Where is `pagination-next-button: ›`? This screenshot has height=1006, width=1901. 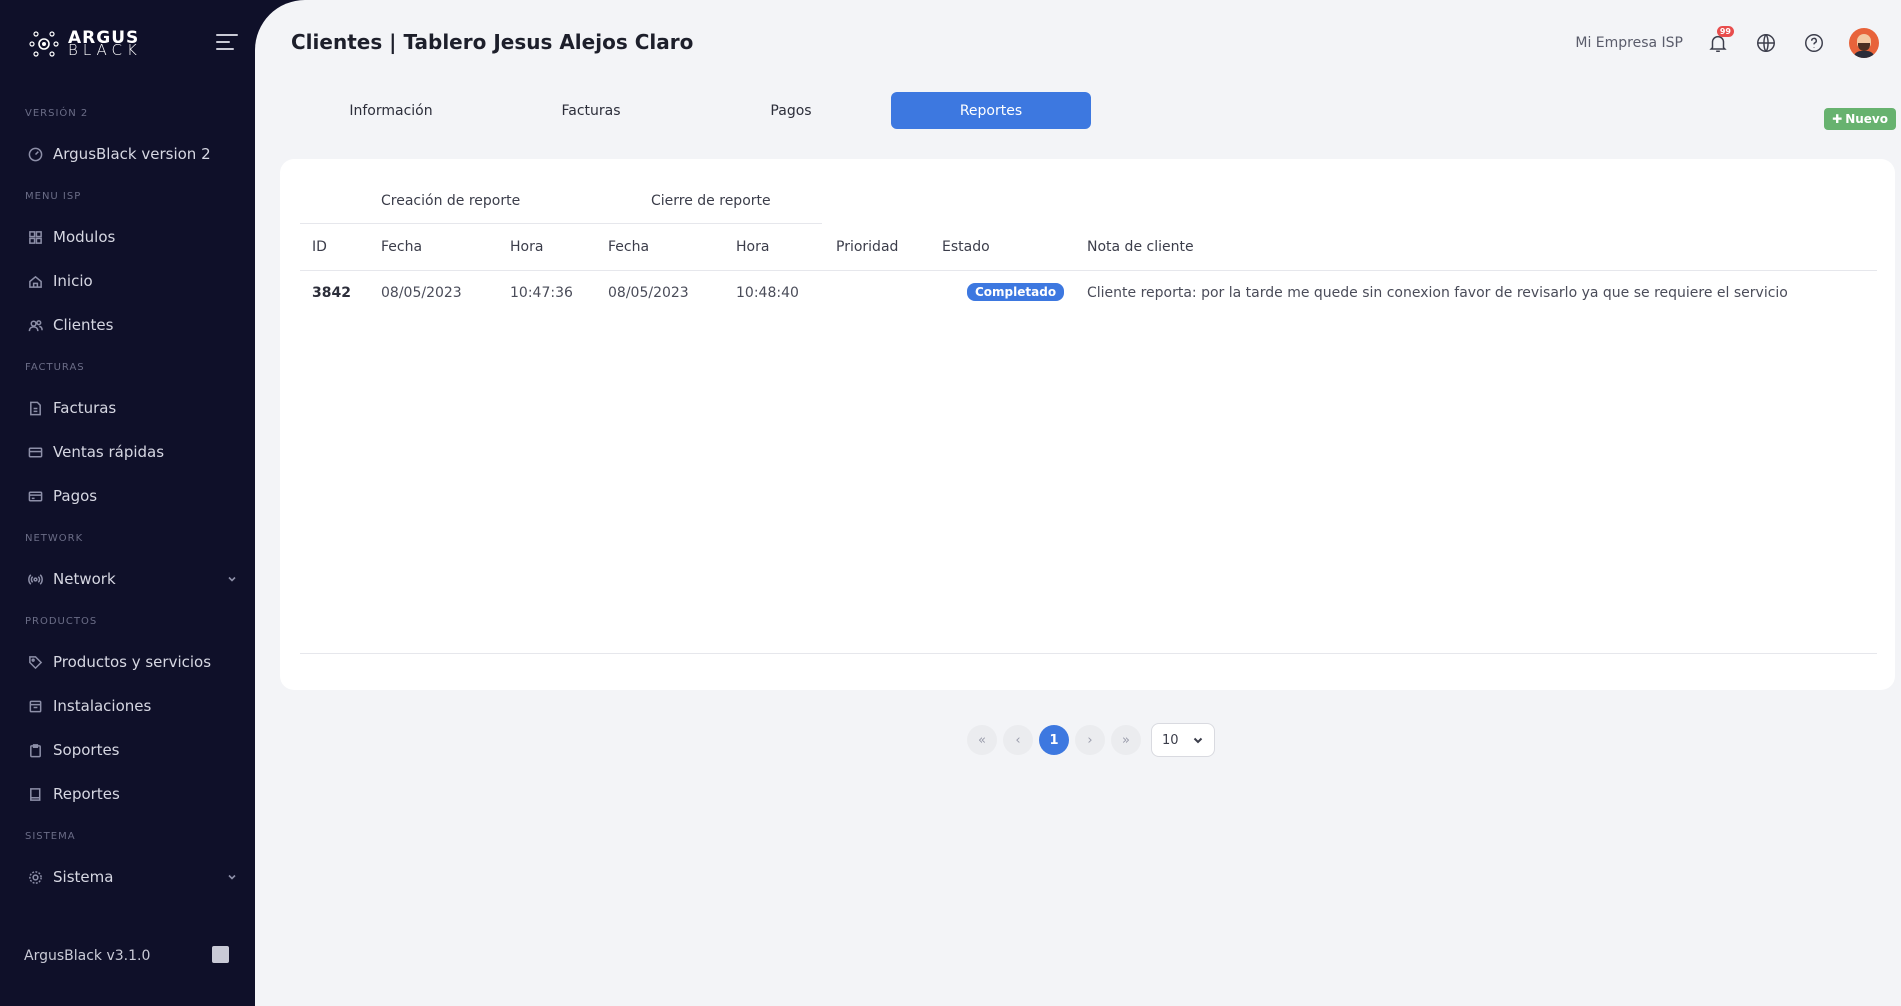 pagination-next-button: › is located at coordinates (1090, 740).